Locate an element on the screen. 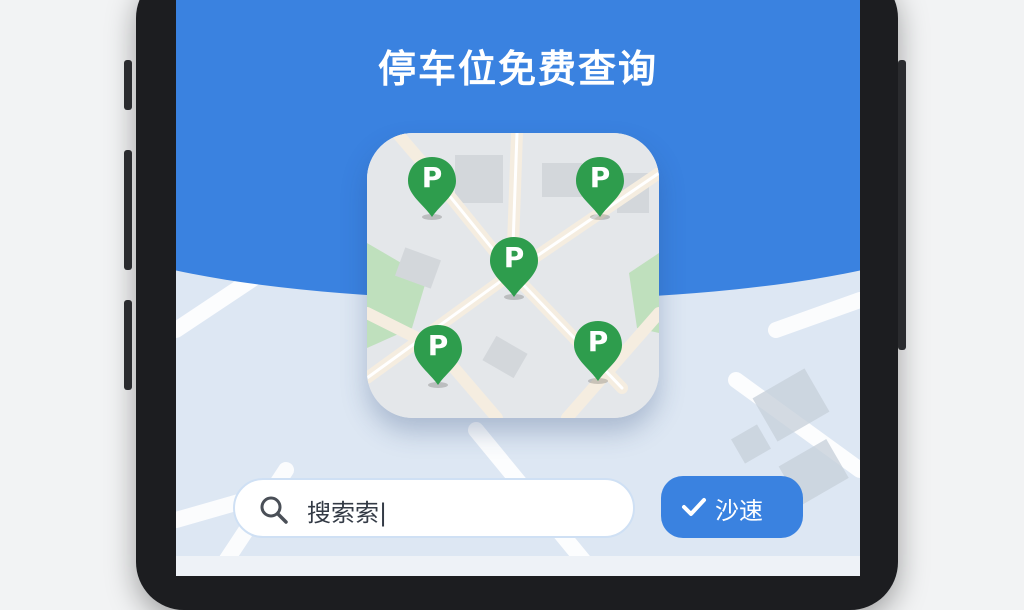 This screenshot has height=610, width=1024. parking-pin-top-right: P is located at coordinates (600, 188).